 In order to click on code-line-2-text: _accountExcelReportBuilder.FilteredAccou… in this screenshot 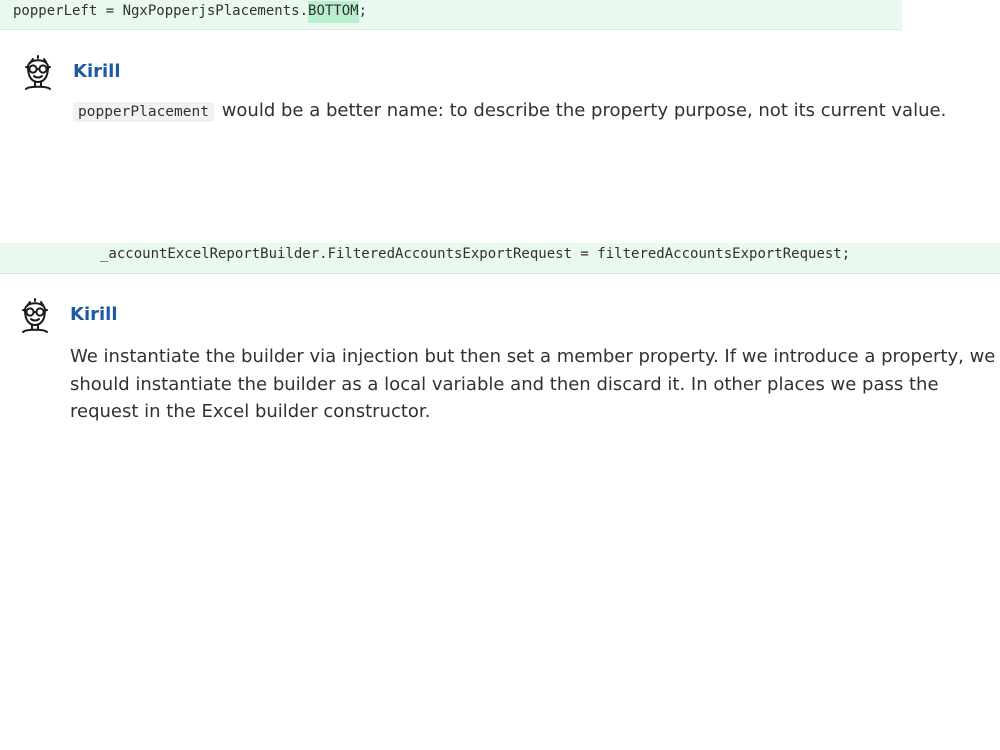, I will do `click(475, 254)`.